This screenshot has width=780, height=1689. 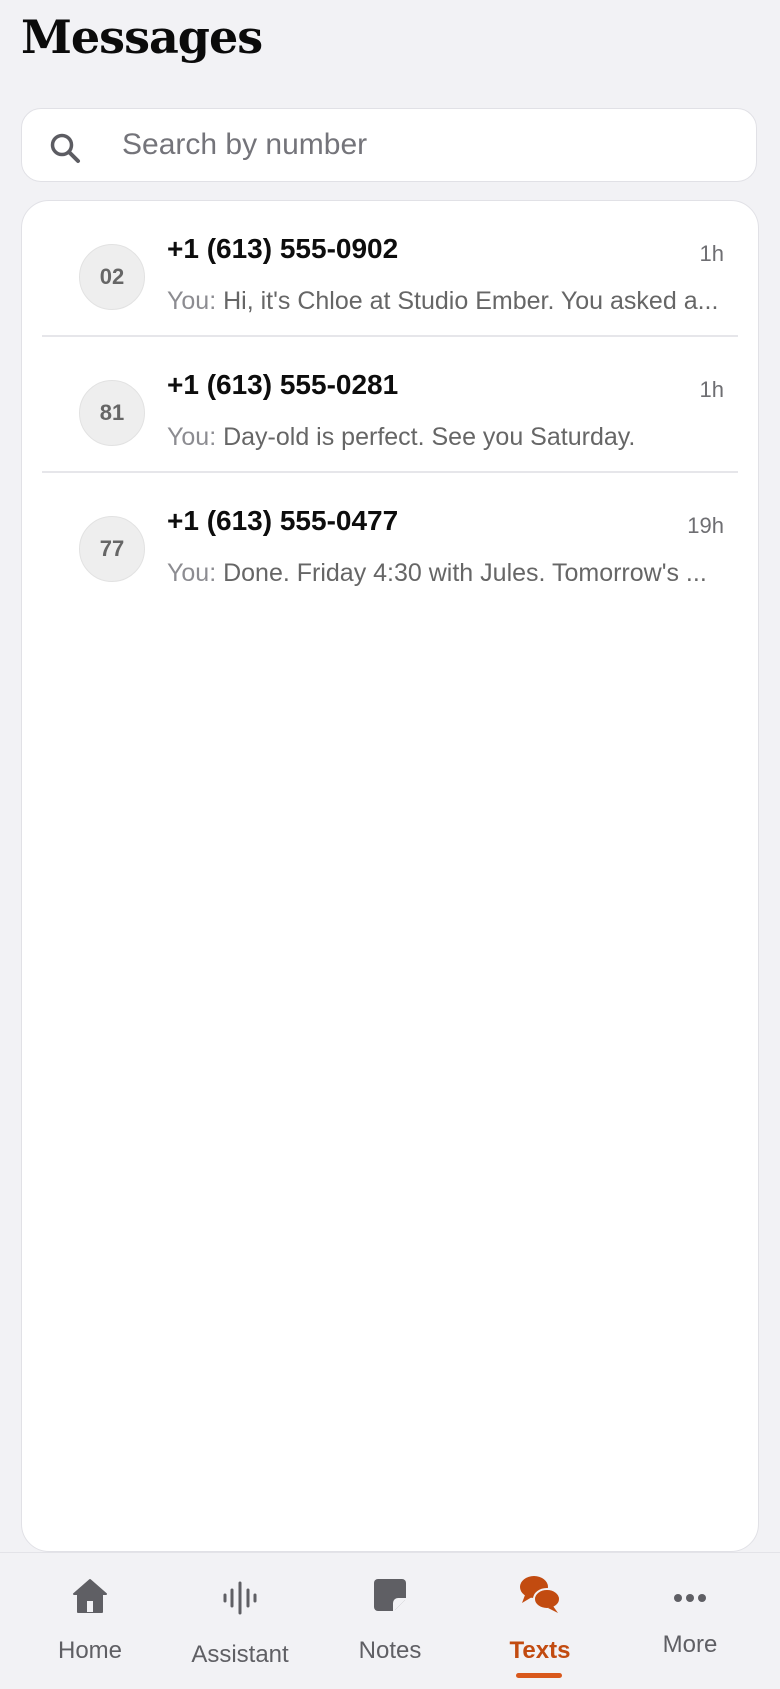 What do you see at coordinates (690, 1644) in the screenshot?
I see `tab-label: More` at bounding box center [690, 1644].